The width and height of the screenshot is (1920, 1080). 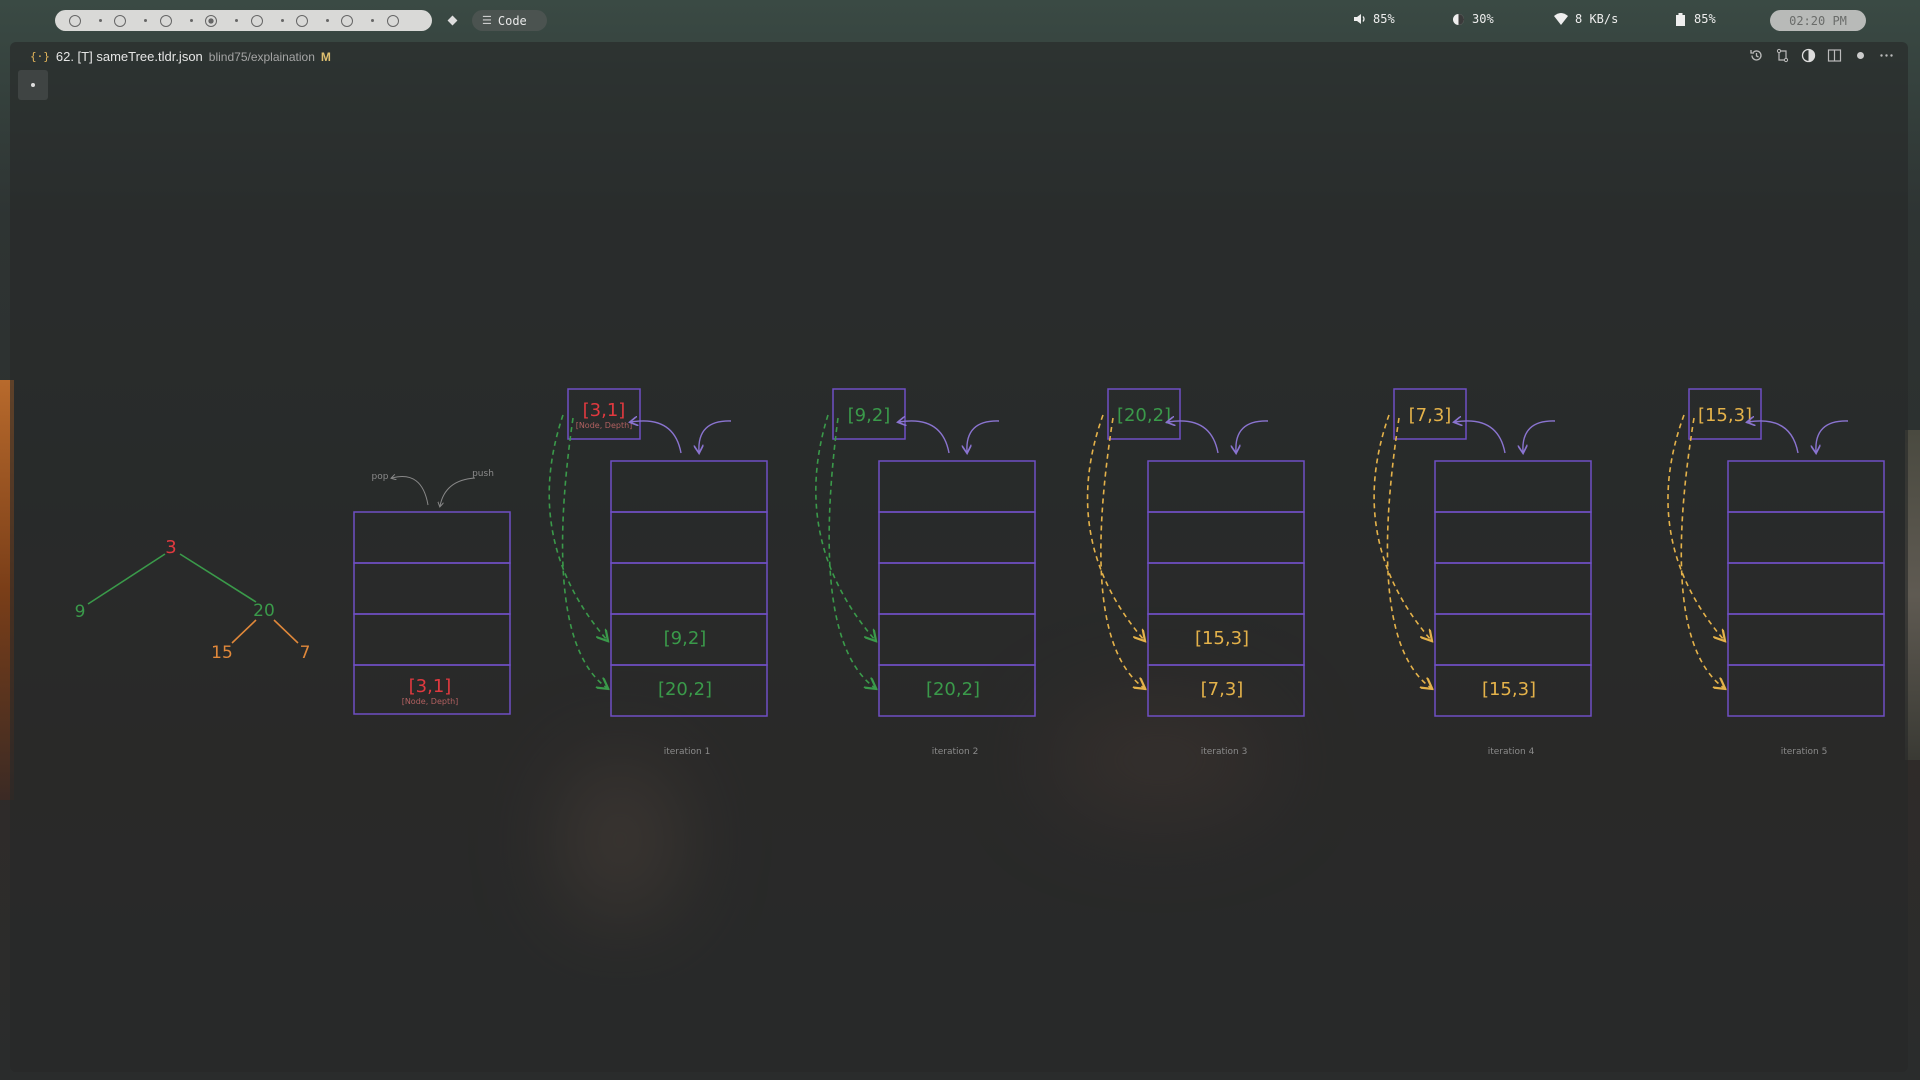 What do you see at coordinates (1222, 689) in the screenshot?
I see `stack-value: [7,3]` at bounding box center [1222, 689].